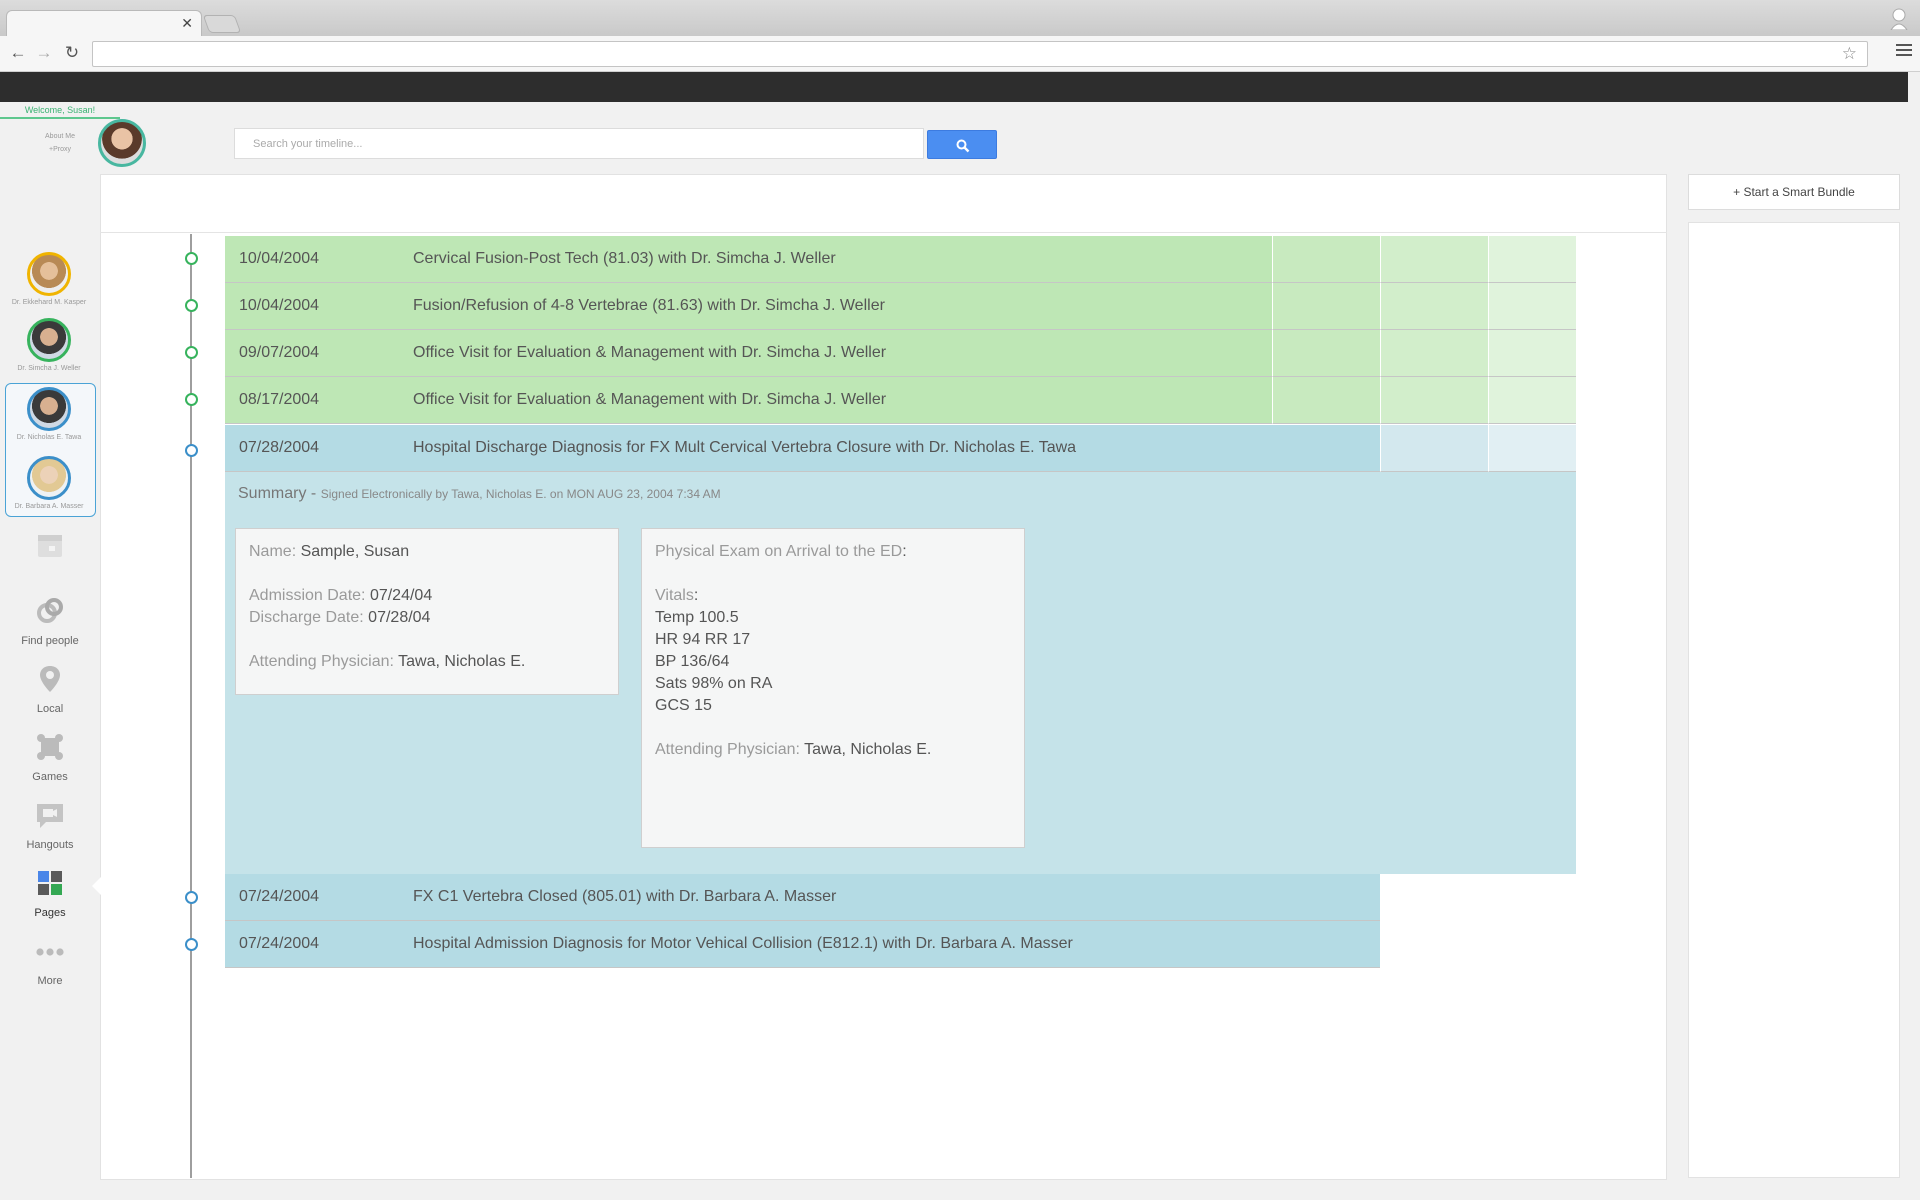 The width and height of the screenshot is (1920, 1200). What do you see at coordinates (49, 302) in the screenshot?
I see `doctor-name: Dr. Ekkehard M. Kasper` at bounding box center [49, 302].